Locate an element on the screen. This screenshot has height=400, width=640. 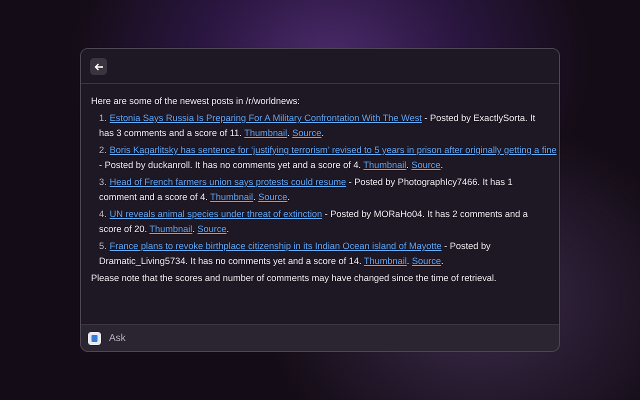
back-button is located at coordinates (98, 66).